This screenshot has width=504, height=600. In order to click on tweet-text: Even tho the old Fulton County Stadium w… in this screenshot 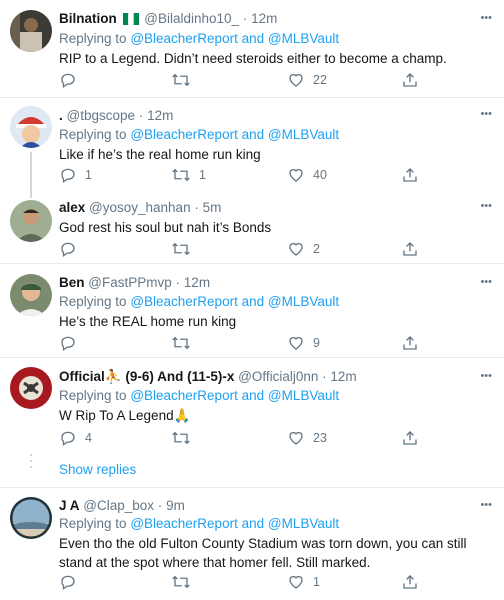, I will do `click(263, 553)`.